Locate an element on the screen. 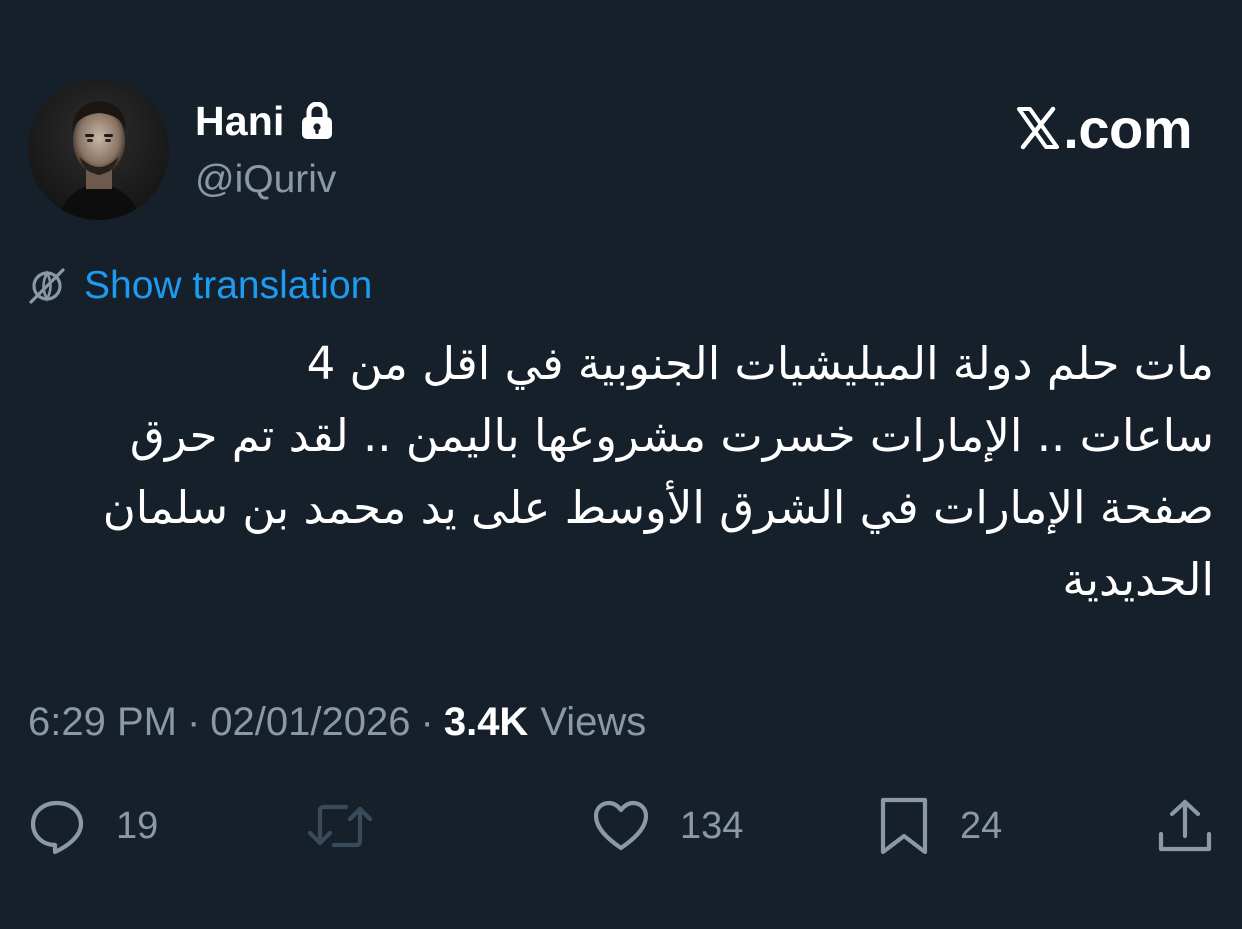 This screenshot has width=1242, height=929. share-button is located at coordinates (1185, 826).